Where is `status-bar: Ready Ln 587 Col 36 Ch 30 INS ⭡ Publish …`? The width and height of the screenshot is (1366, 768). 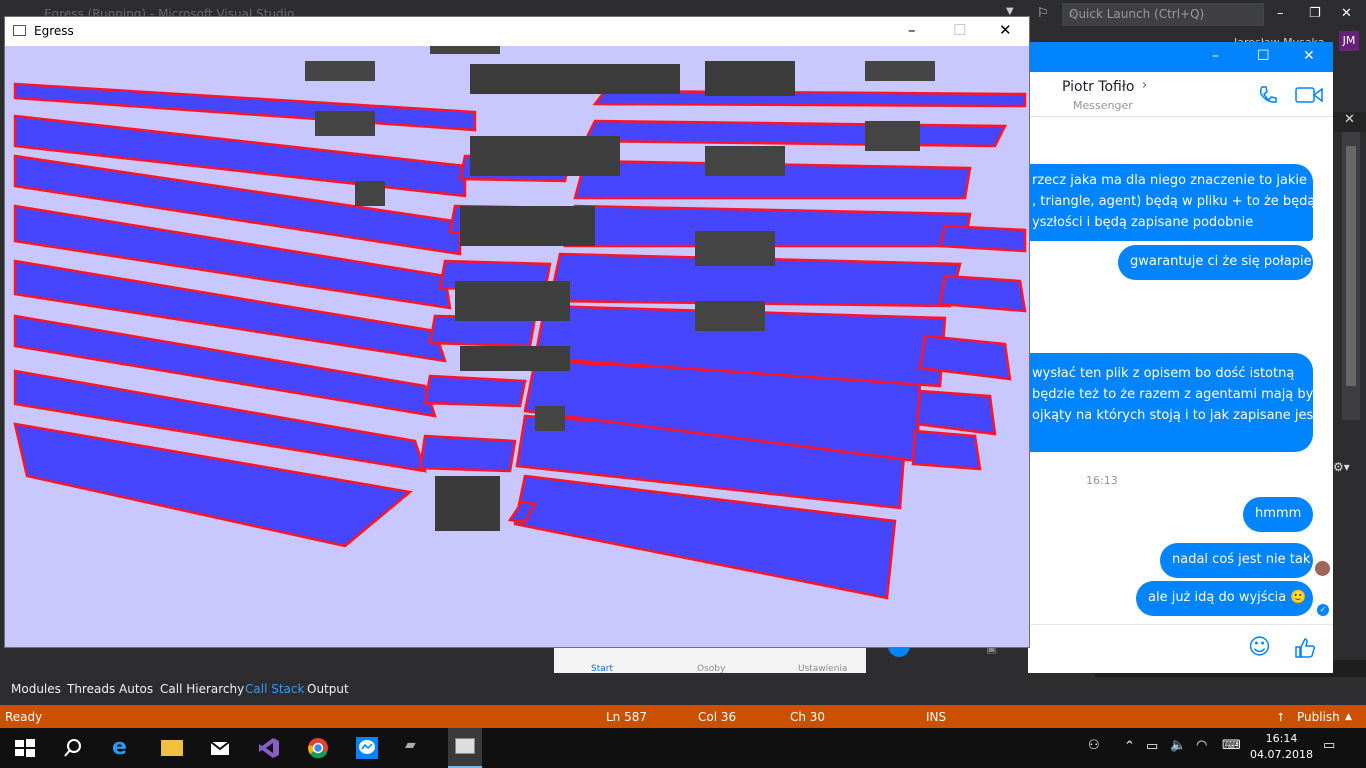 status-bar: Ready Ln 587 Col 36 Ch 30 INS ⭡ Publish … is located at coordinates (683, 716).